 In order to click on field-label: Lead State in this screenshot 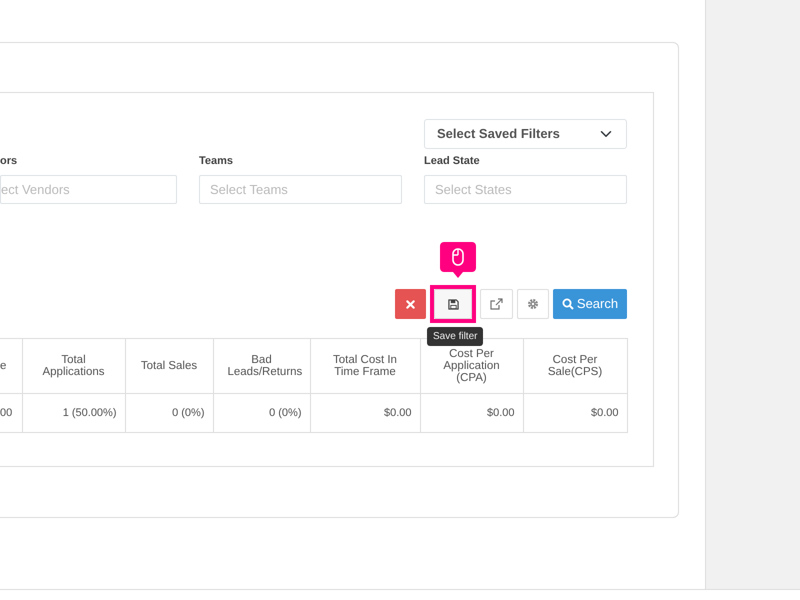, I will do `click(452, 161)`.